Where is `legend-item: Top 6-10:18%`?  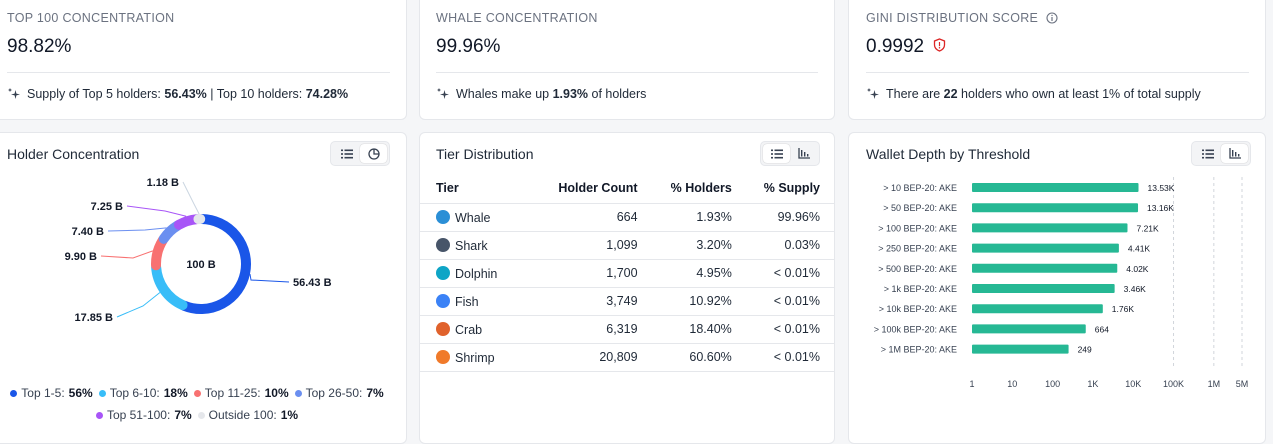 legend-item: Top 6-10:18% is located at coordinates (143, 393).